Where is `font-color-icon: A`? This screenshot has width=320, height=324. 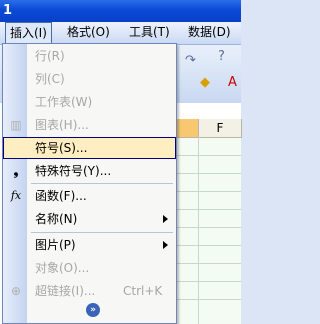 font-color-icon: A is located at coordinates (232, 82).